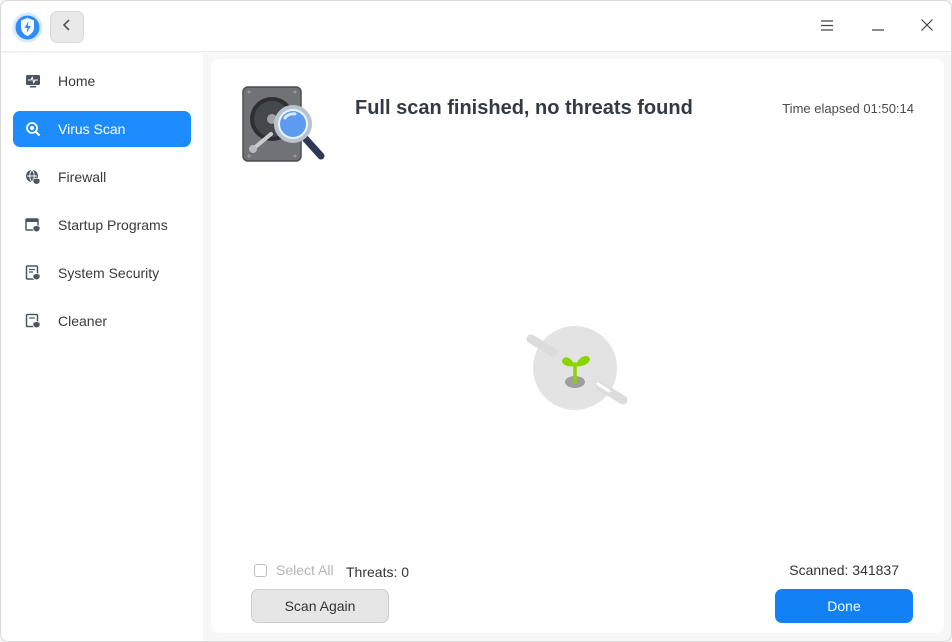 The width and height of the screenshot is (952, 642). I want to click on time-elapsed: Time elapsed 01:50:14, so click(848, 108).